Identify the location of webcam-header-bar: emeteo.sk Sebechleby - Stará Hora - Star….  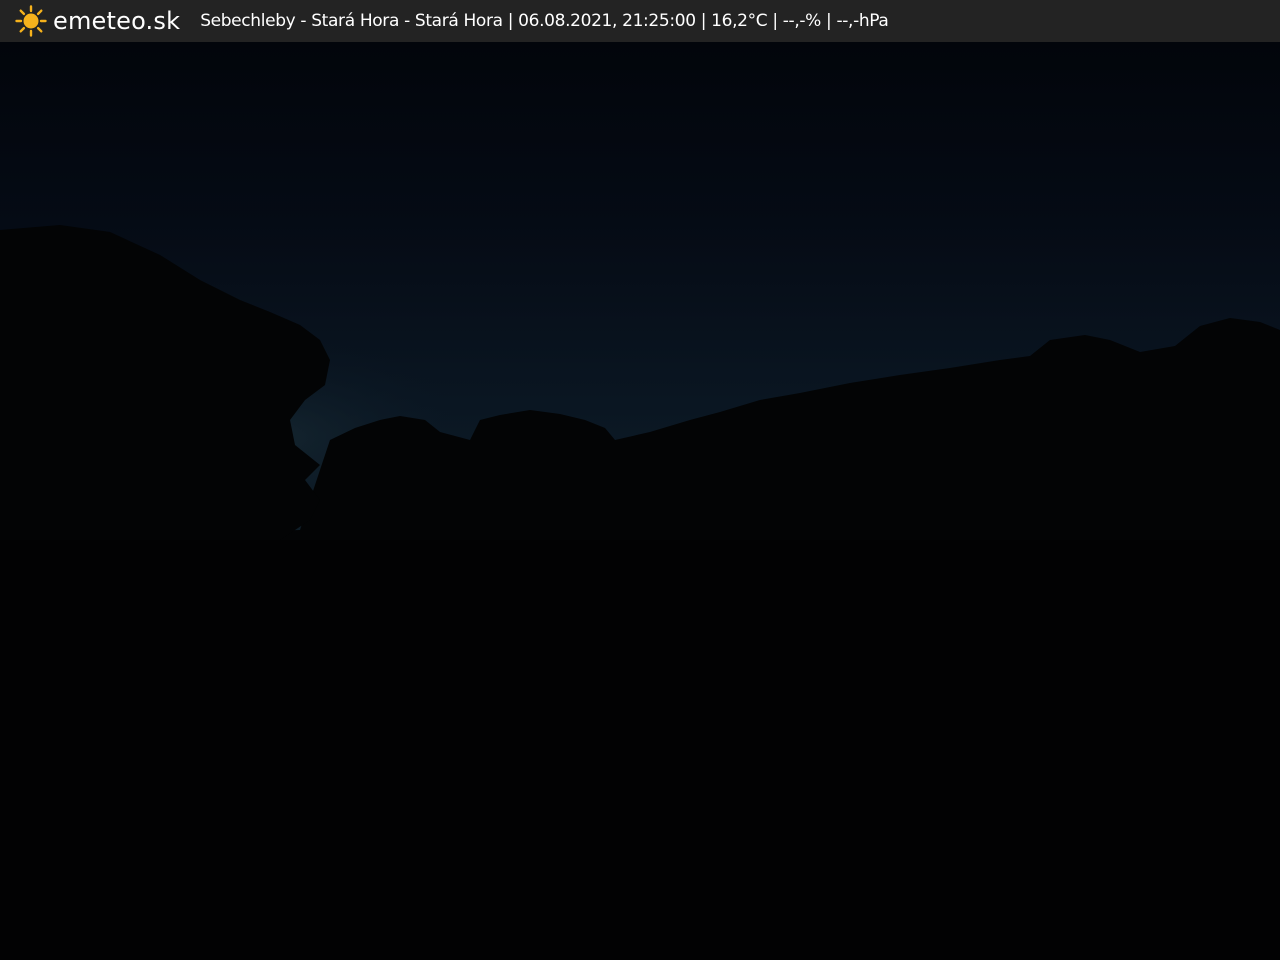
(640, 21).